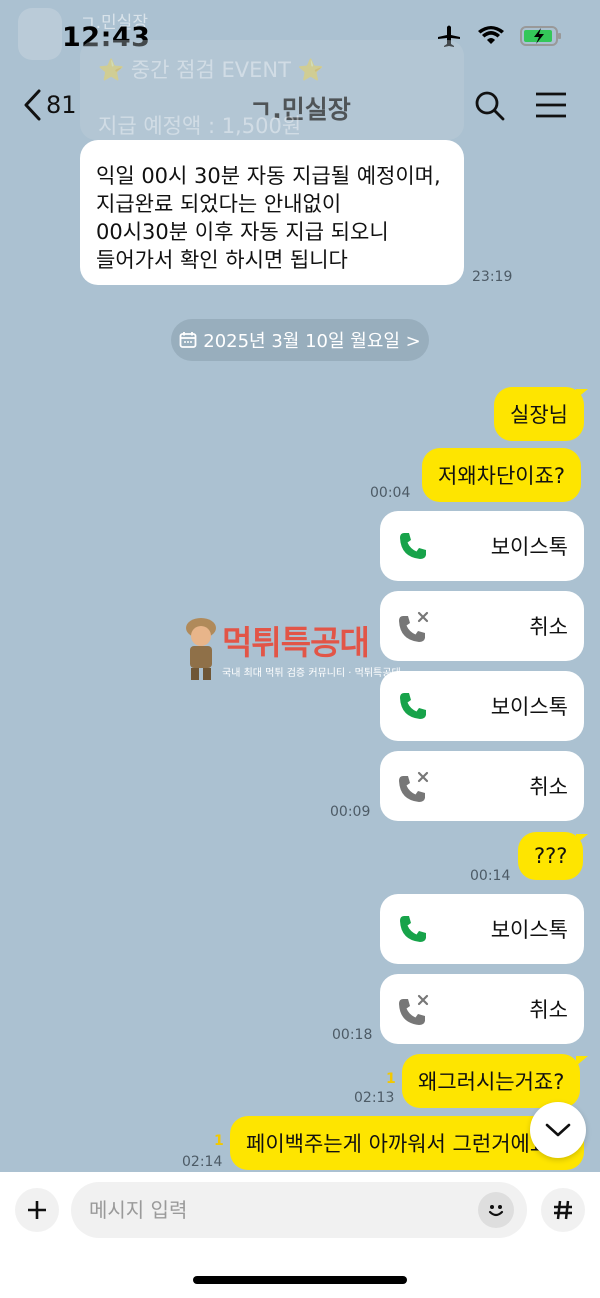 This screenshot has width=600, height=1298. What do you see at coordinates (551, 856) in the screenshot?
I see `outgoing-message: ???` at bounding box center [551, 856].